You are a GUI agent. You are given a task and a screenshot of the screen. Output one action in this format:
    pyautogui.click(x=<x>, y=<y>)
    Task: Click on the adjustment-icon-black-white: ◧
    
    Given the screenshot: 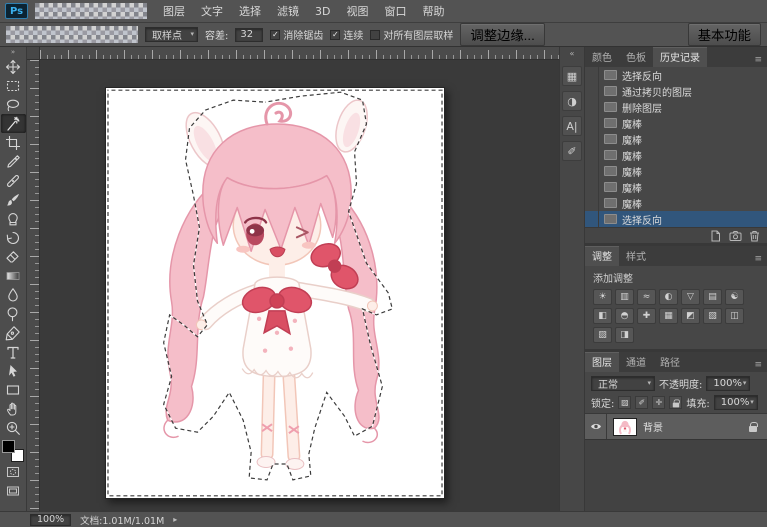 What is the action you would take?
    pyautogui.click(x=602, y=316)
    